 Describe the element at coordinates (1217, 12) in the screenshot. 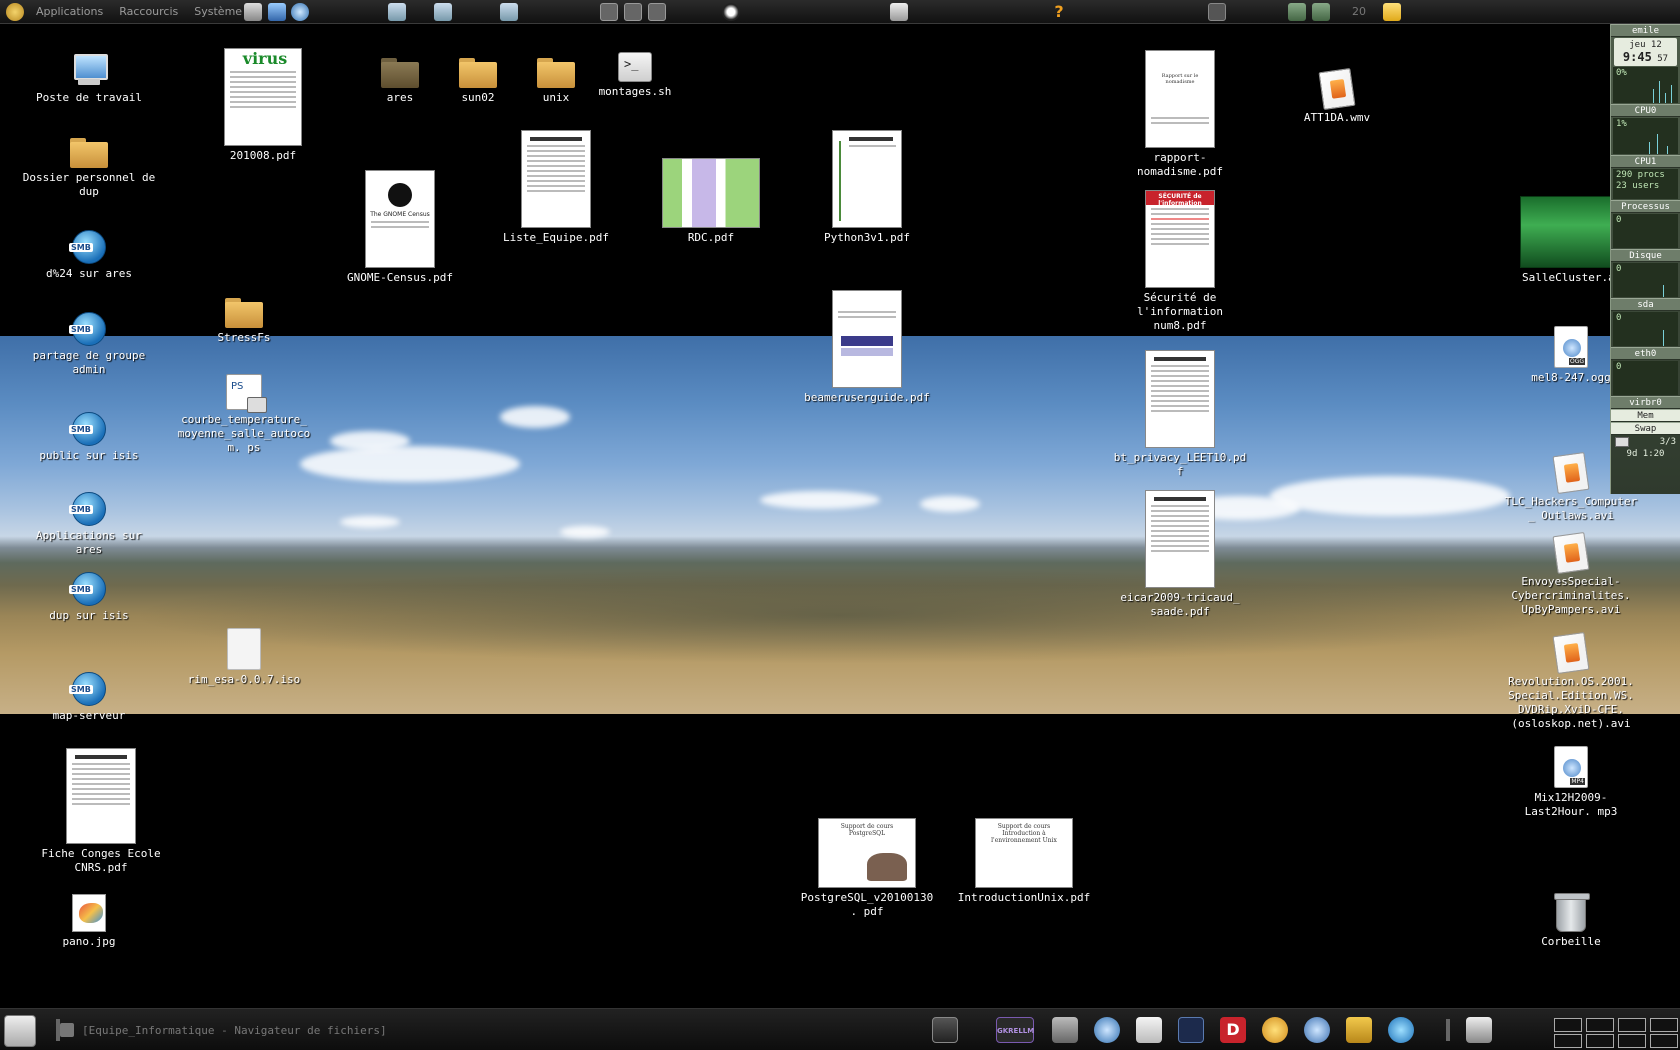

I see `camera-icon` at that location.